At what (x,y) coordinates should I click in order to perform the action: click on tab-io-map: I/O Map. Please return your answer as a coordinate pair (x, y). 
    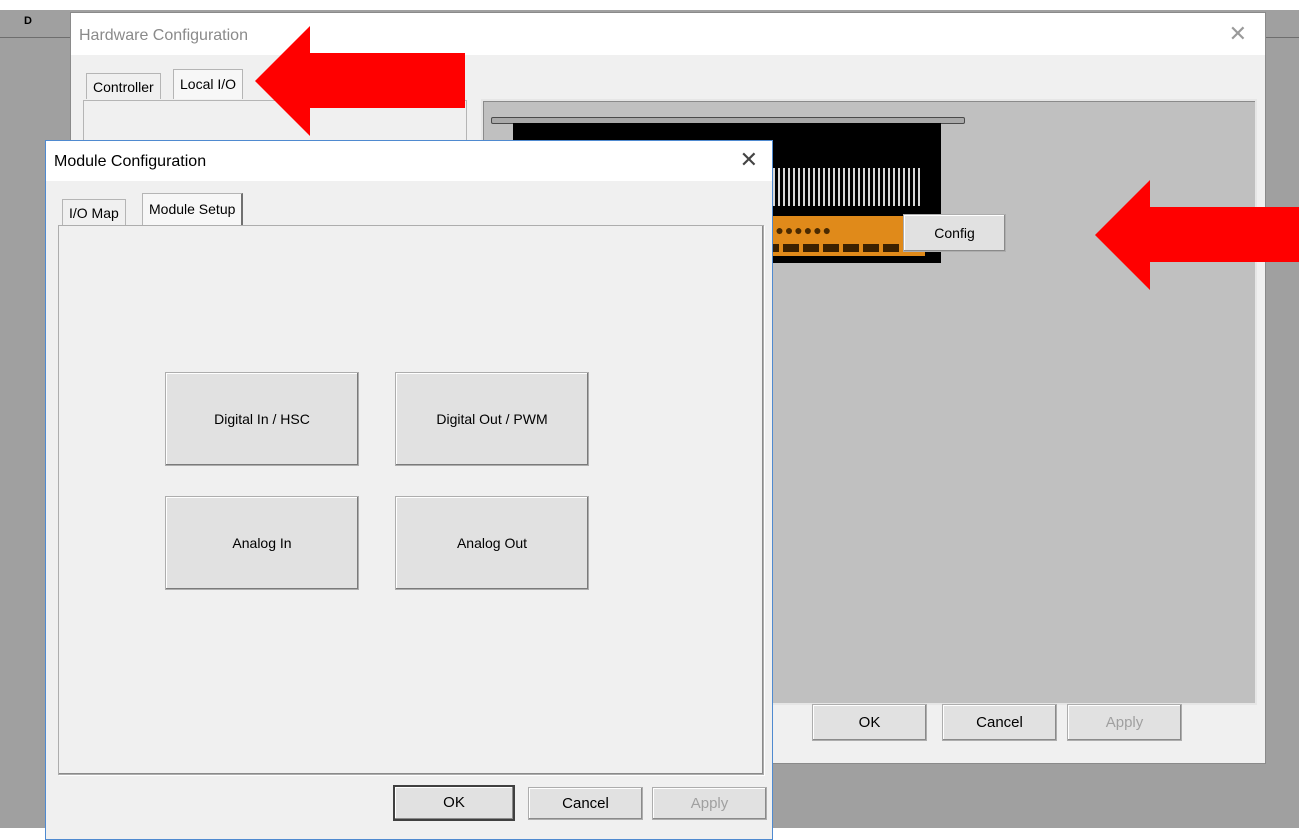
    Looking at the image, I should click on (94, 212).